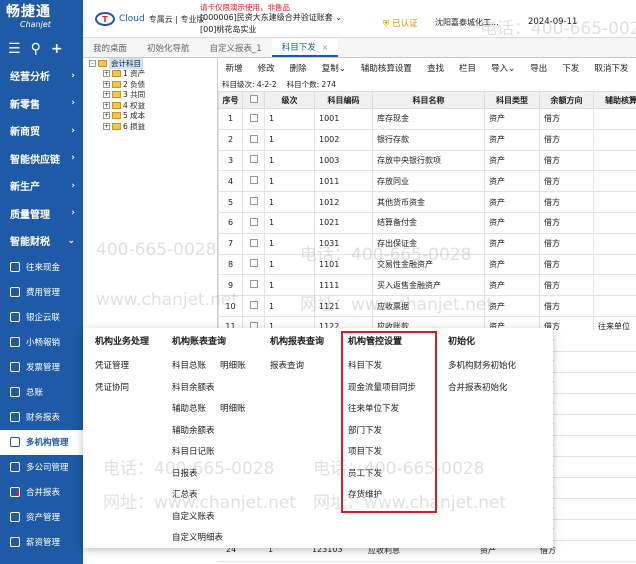 The height and width of the screenshot is (564, 636). Describe the element at coordinates (325, 47) in the screenshot. I see `close-icon: ×` at that location.